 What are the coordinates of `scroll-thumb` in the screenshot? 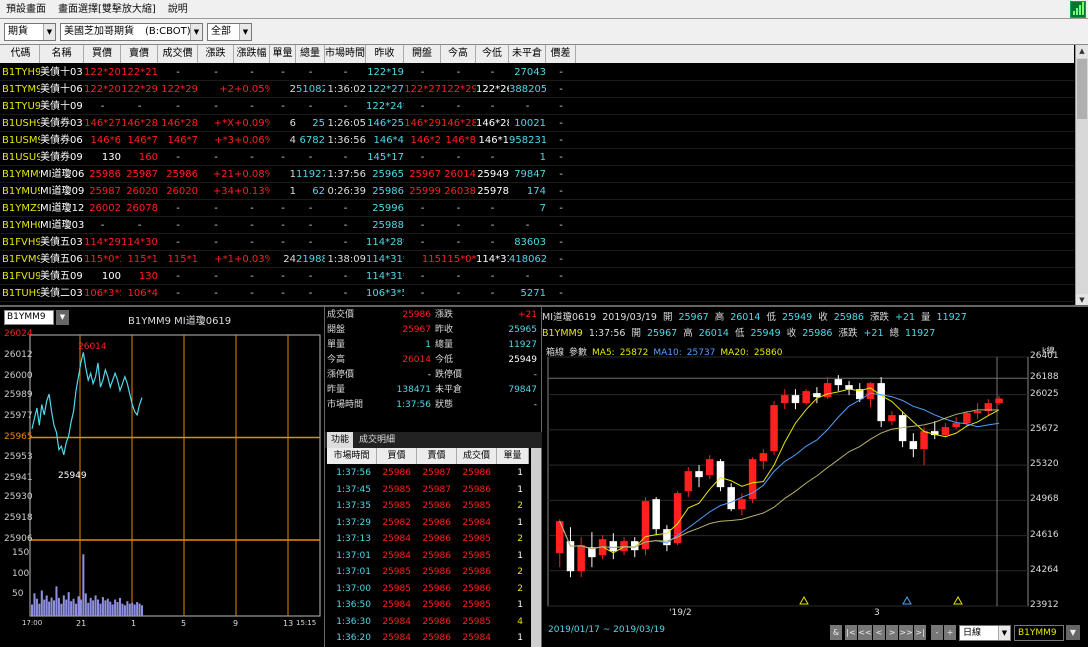 It's located at (1082, 89).